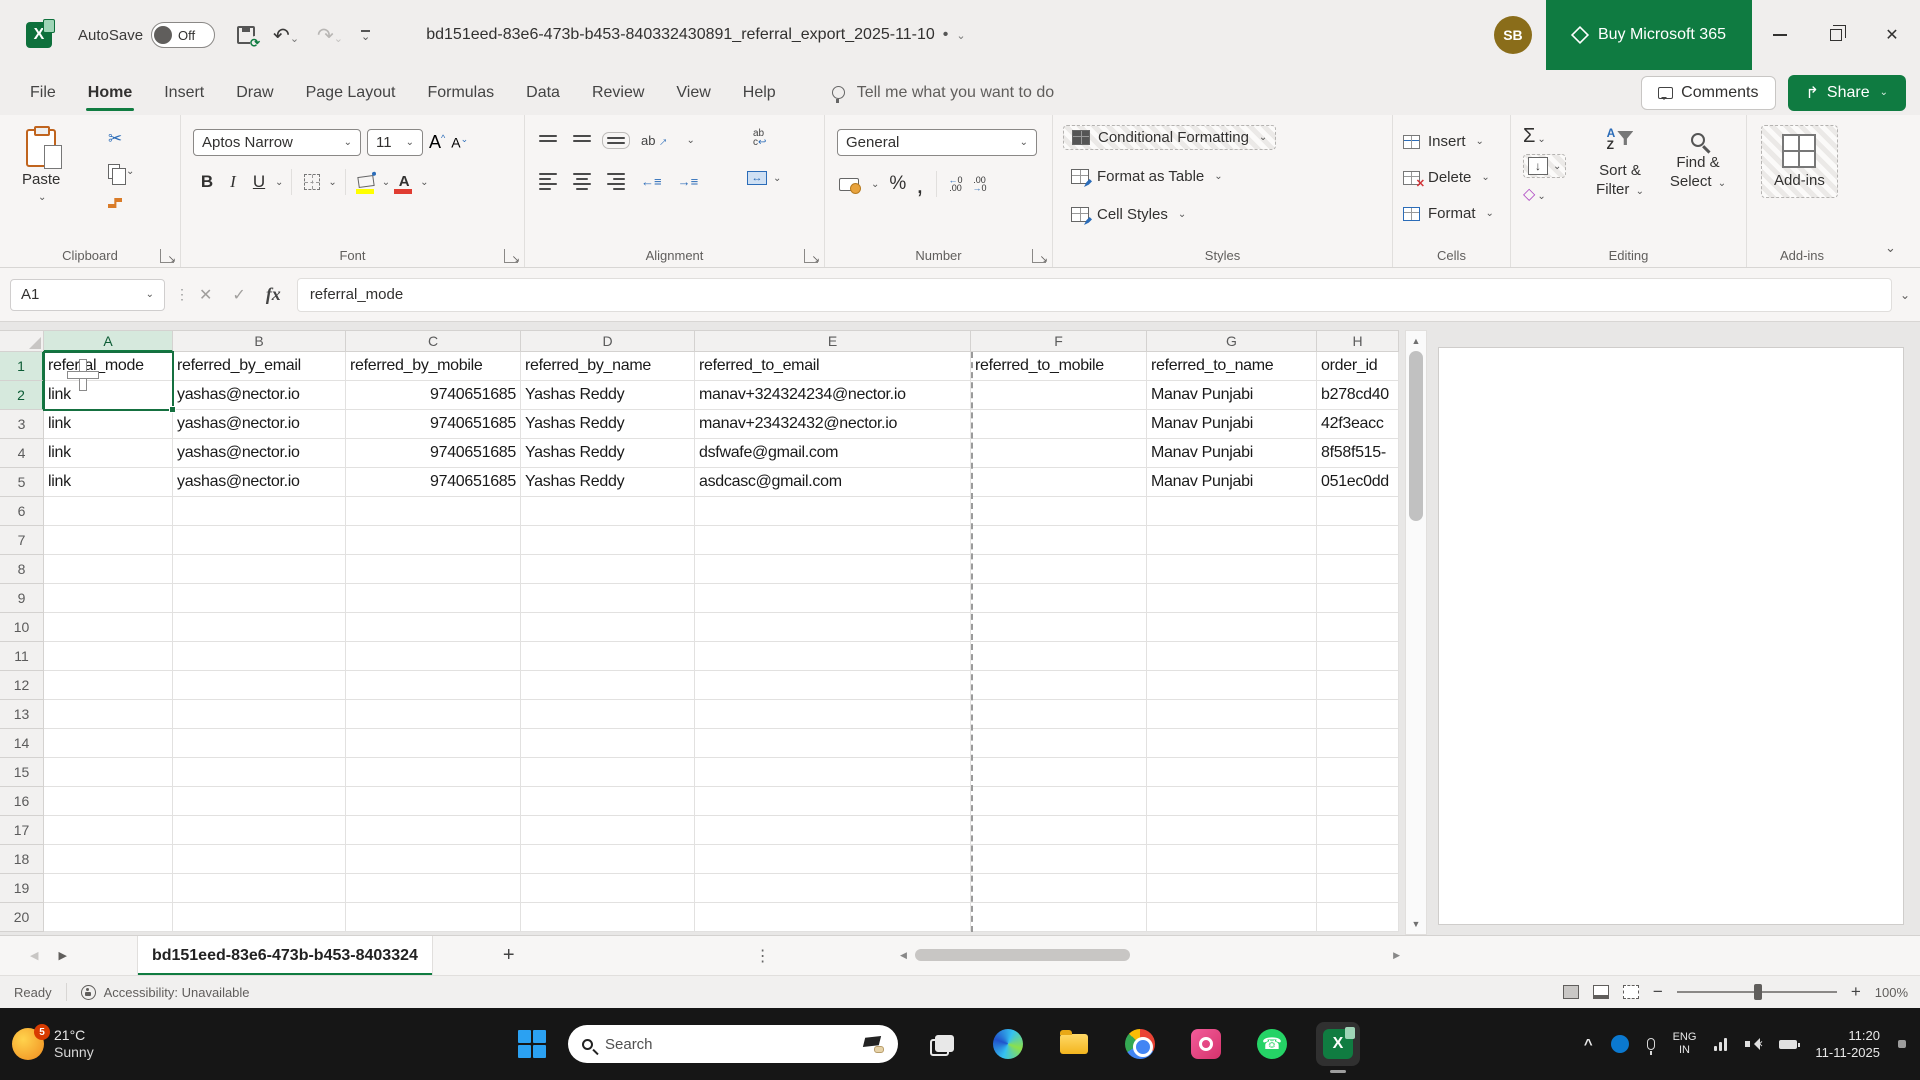 Image resolution: width=1920 pixels, height=1080 pixels. I want to click on sort-filter-button: AZ Sort & Filter ⌄, so click(1620, 164).